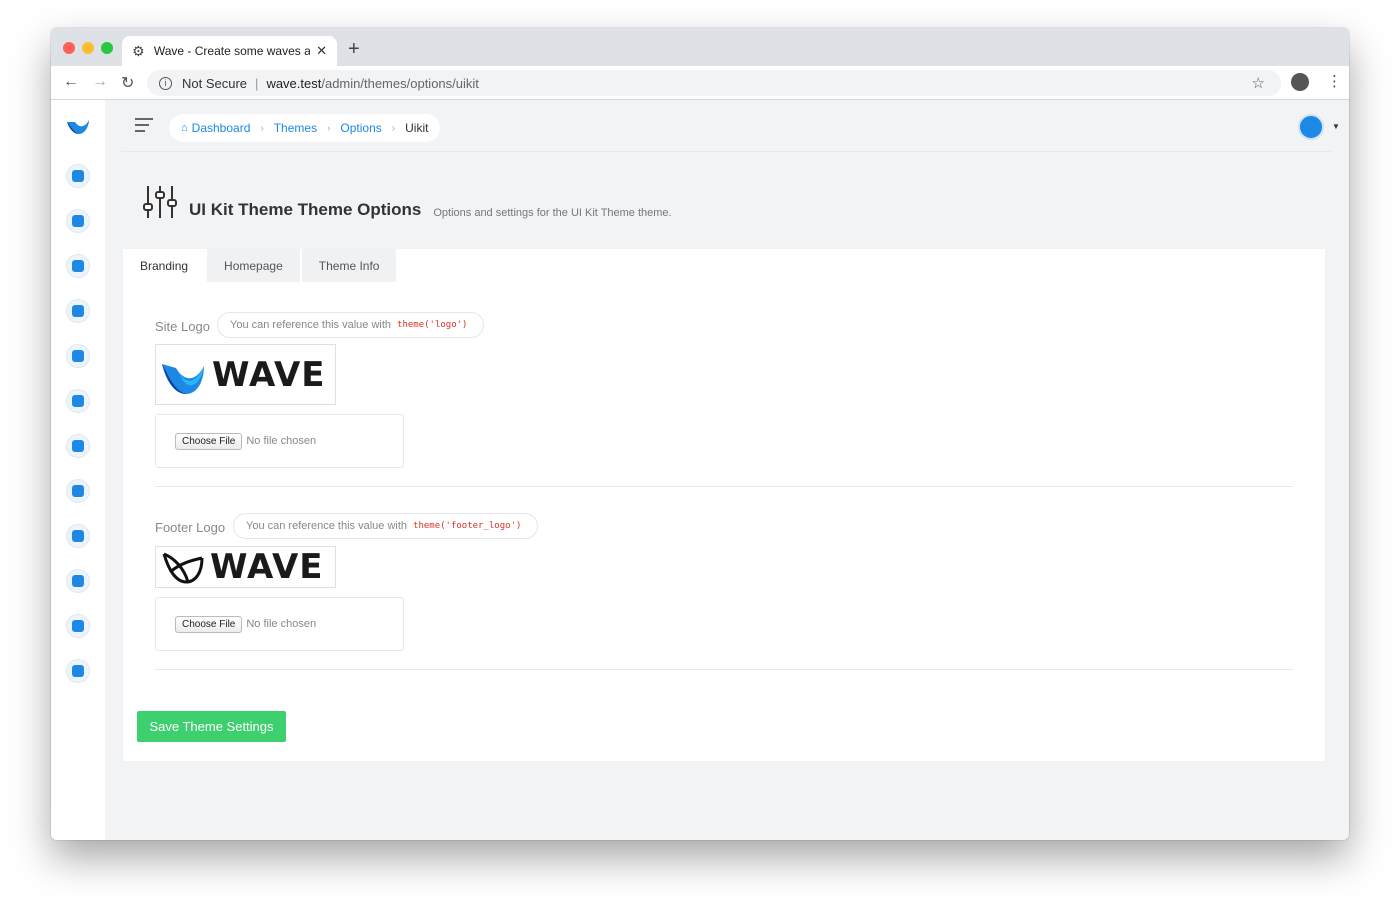  Describe the element at coordinates (144, 127) in the screenshot. I see `menu-toggle-icon` at that location.